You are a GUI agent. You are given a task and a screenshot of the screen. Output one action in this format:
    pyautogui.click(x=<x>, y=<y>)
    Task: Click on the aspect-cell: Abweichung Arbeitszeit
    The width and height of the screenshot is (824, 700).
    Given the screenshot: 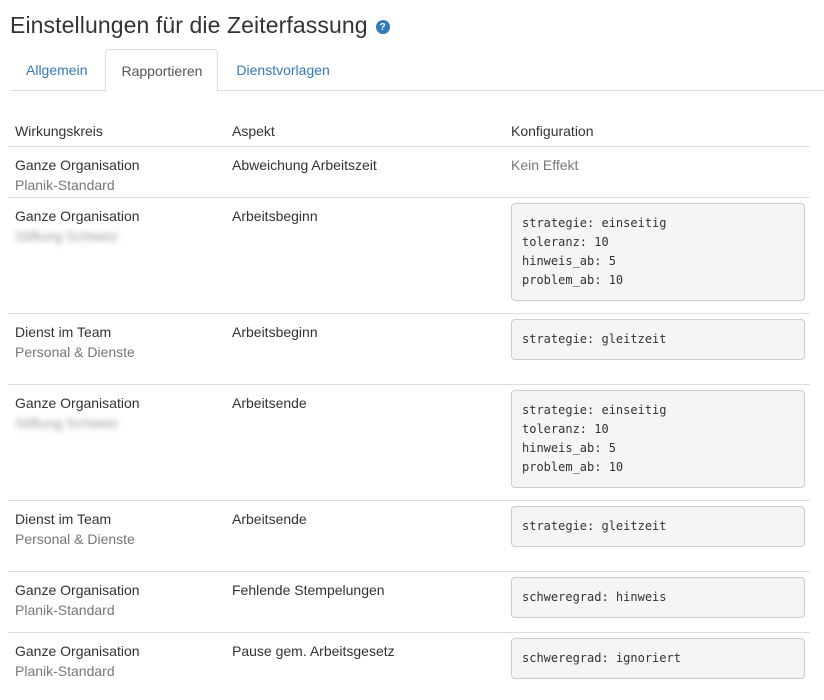 What is the action you would take?
    pyautogui.click(x=365, y=161)
    